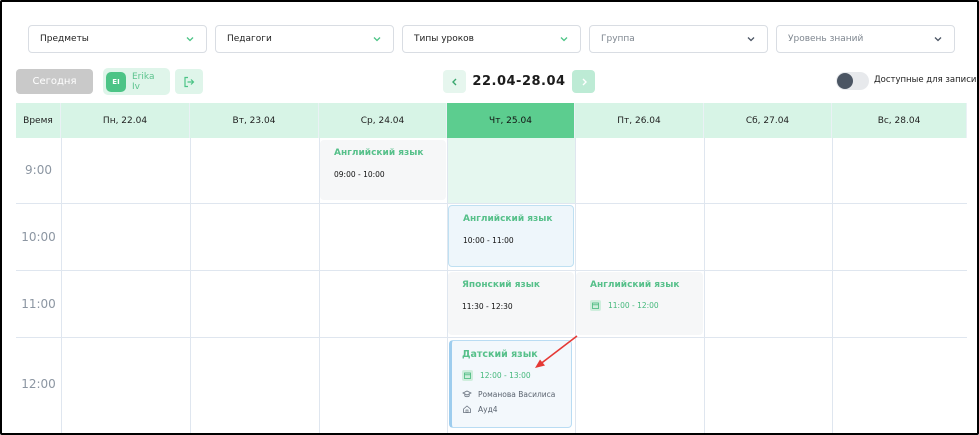  I want to click on logout-icon, so click(189, 81).